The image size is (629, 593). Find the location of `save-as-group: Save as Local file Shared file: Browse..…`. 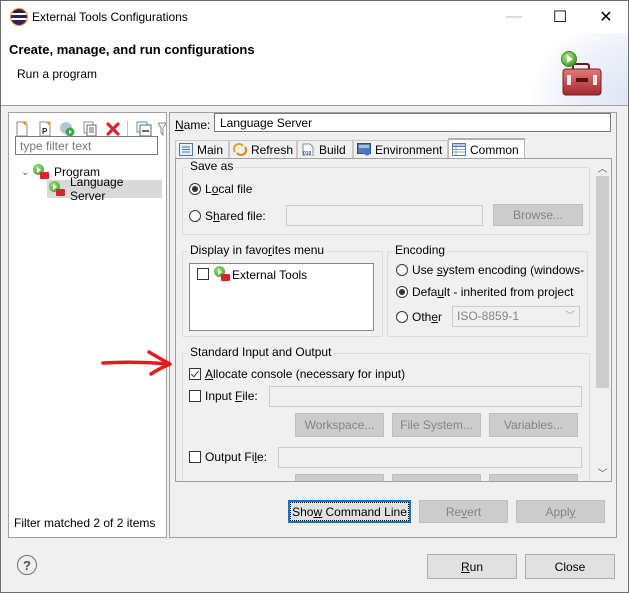

save-as-group: Save as Local file Shared file: Browse..… is located at coordinates (386, 197).